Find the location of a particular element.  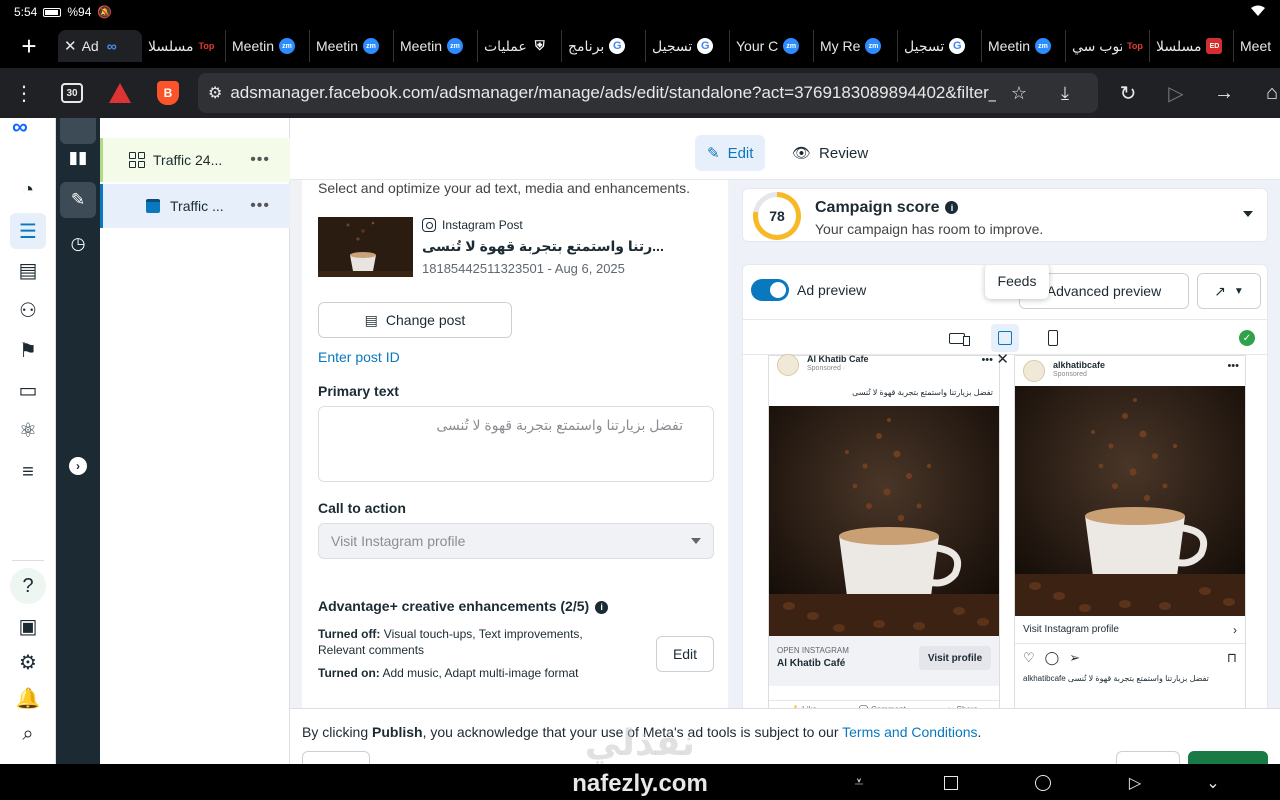

reload-icon: ↻ is located at coordinates (1128, 93).